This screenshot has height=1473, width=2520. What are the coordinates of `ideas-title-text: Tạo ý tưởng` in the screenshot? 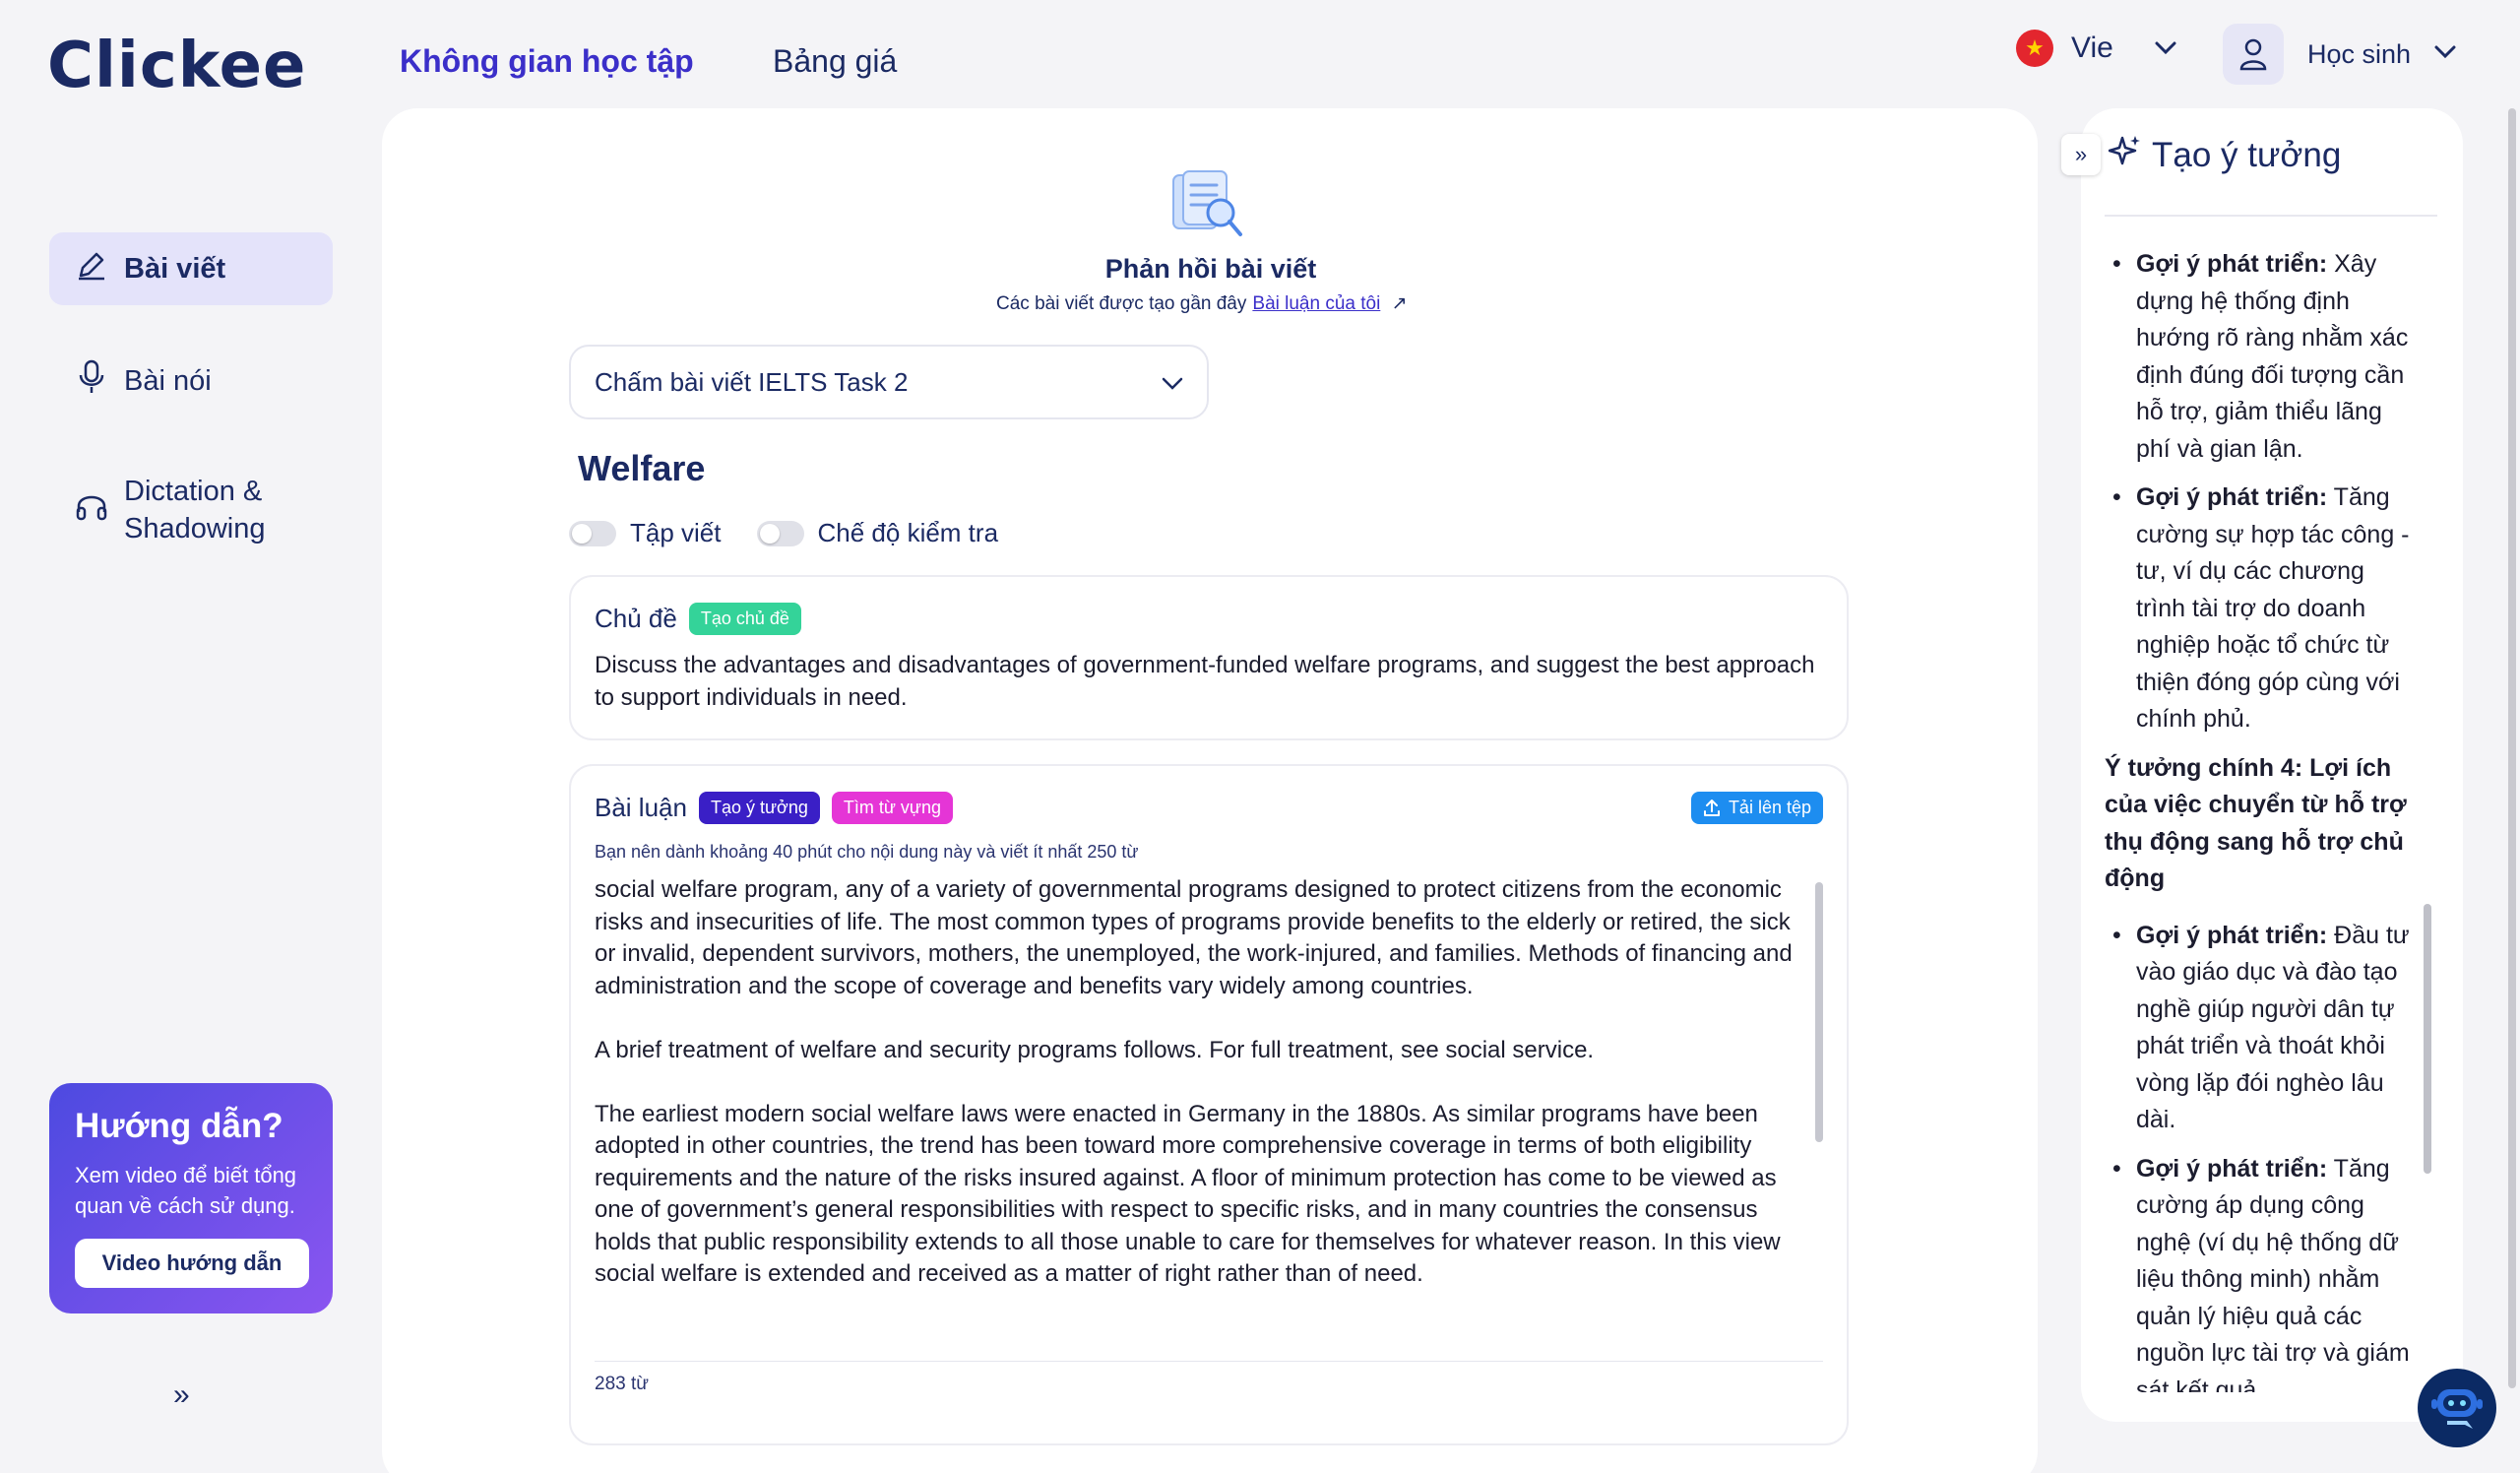 It's located at (2247, 154).